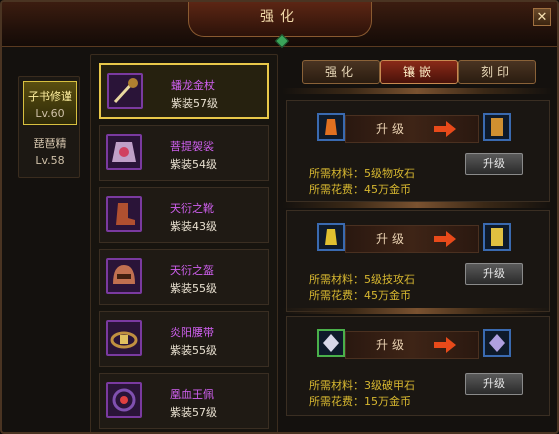  I want to click on upgrade-button-1: 升级, so click(494, 164).